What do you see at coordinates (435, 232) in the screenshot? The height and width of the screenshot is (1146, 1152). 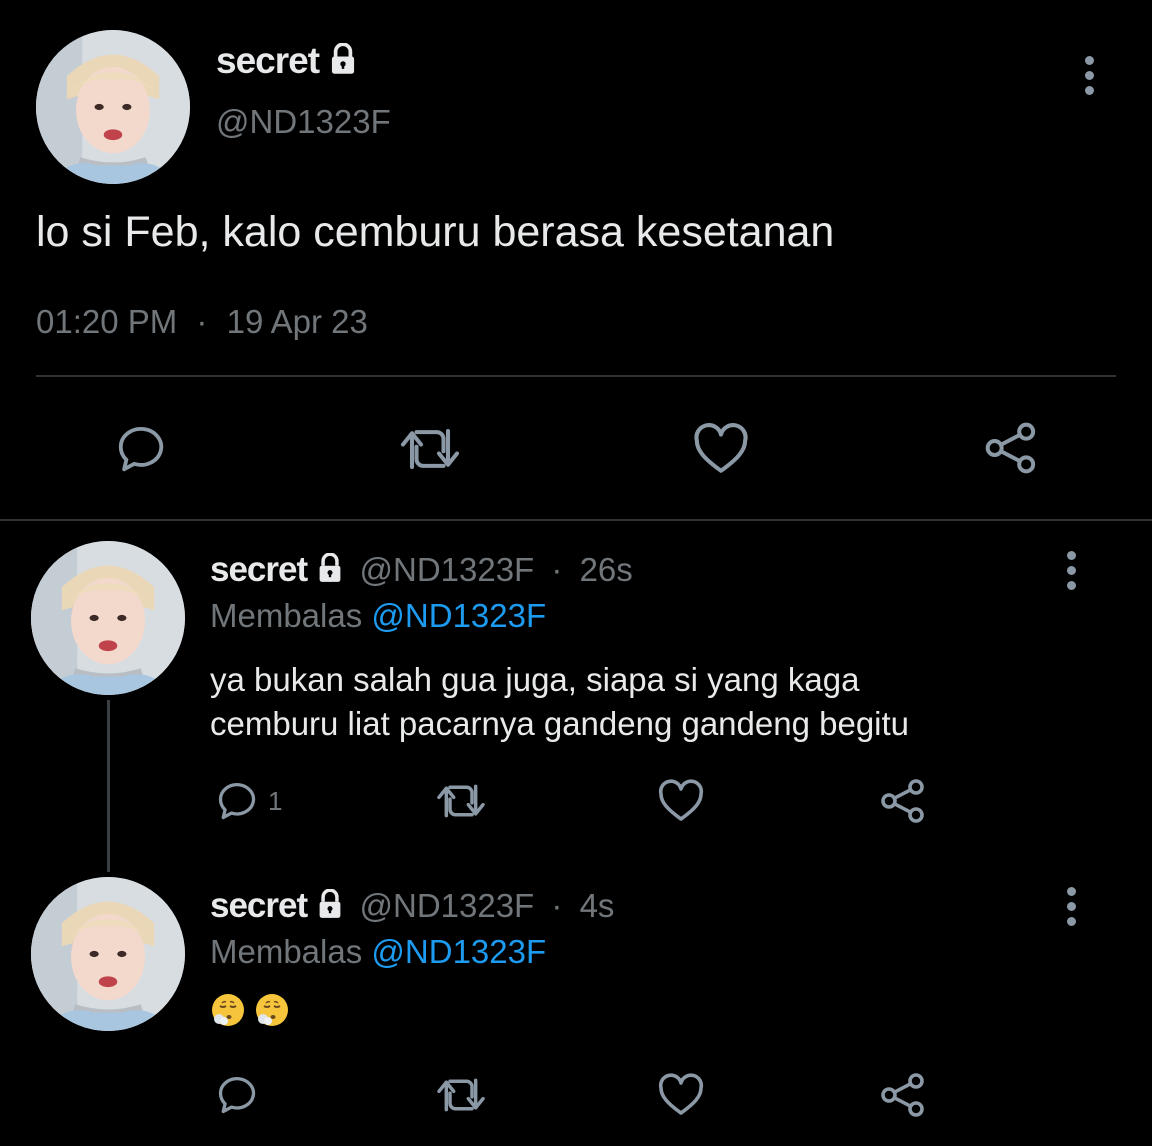 I see `tweet-text: lo si Feb, kalo cemburu berasa kesetanan` at bounding box center [435, 232].